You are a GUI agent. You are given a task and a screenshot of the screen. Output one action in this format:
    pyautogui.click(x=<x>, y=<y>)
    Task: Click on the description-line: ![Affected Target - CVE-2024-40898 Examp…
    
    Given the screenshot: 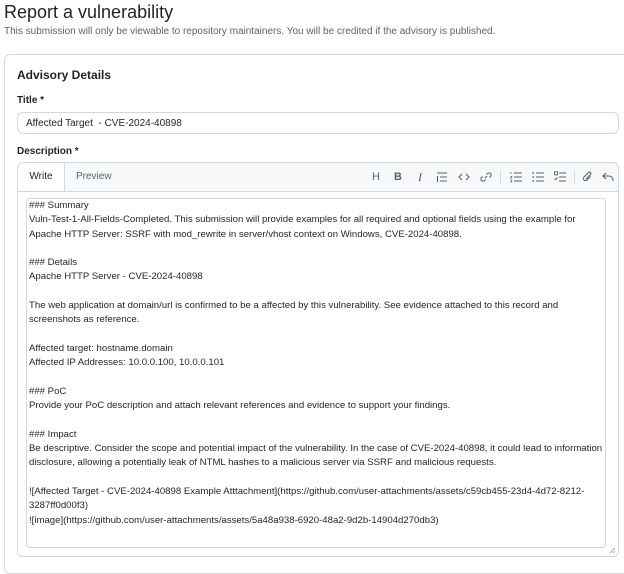 What is the action you would take?
    pyautogui.click(x=307, y=491)
    